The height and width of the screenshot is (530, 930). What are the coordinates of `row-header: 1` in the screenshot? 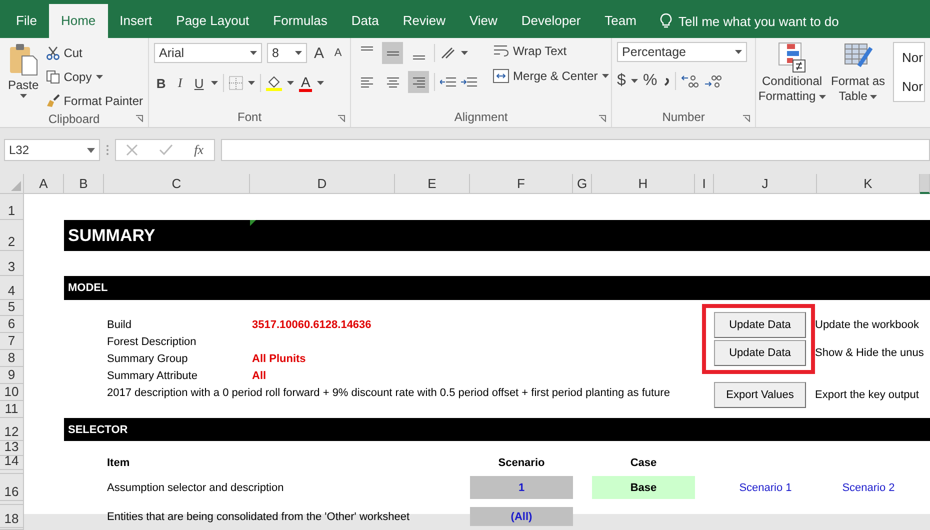 It's located at (12, 207).